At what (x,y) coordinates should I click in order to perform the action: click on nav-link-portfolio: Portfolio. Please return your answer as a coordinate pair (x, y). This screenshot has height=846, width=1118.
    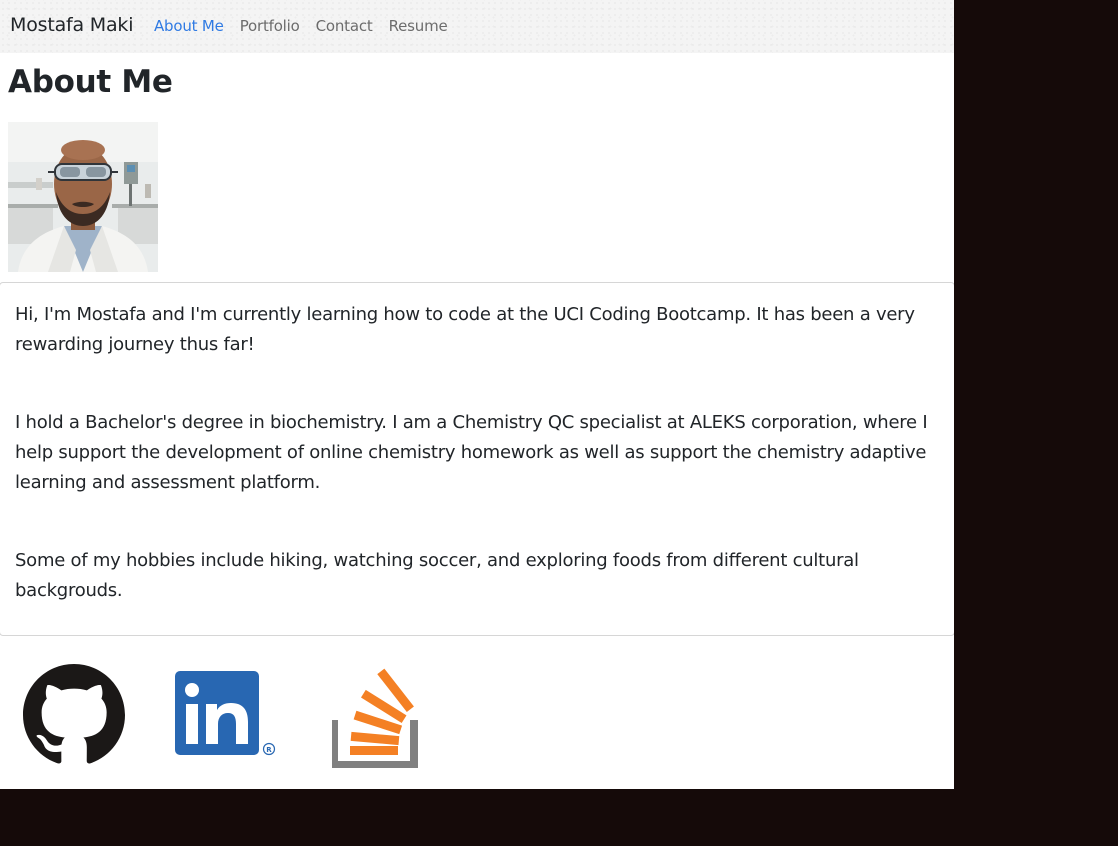
    Looking at the image, I should click on (270, 26).